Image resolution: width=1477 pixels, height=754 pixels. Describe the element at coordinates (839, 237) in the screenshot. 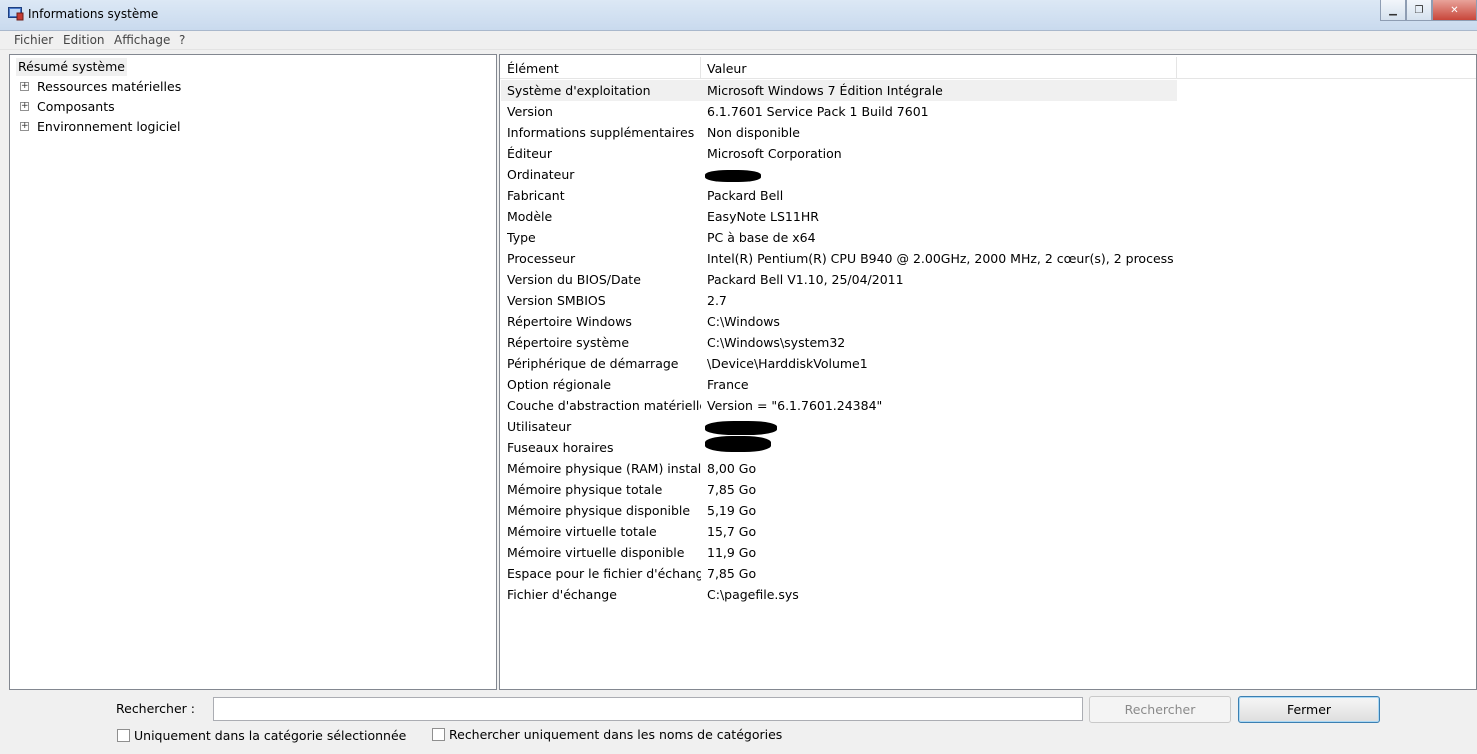

I see `table-row: Type PC à base de x64` at that location.